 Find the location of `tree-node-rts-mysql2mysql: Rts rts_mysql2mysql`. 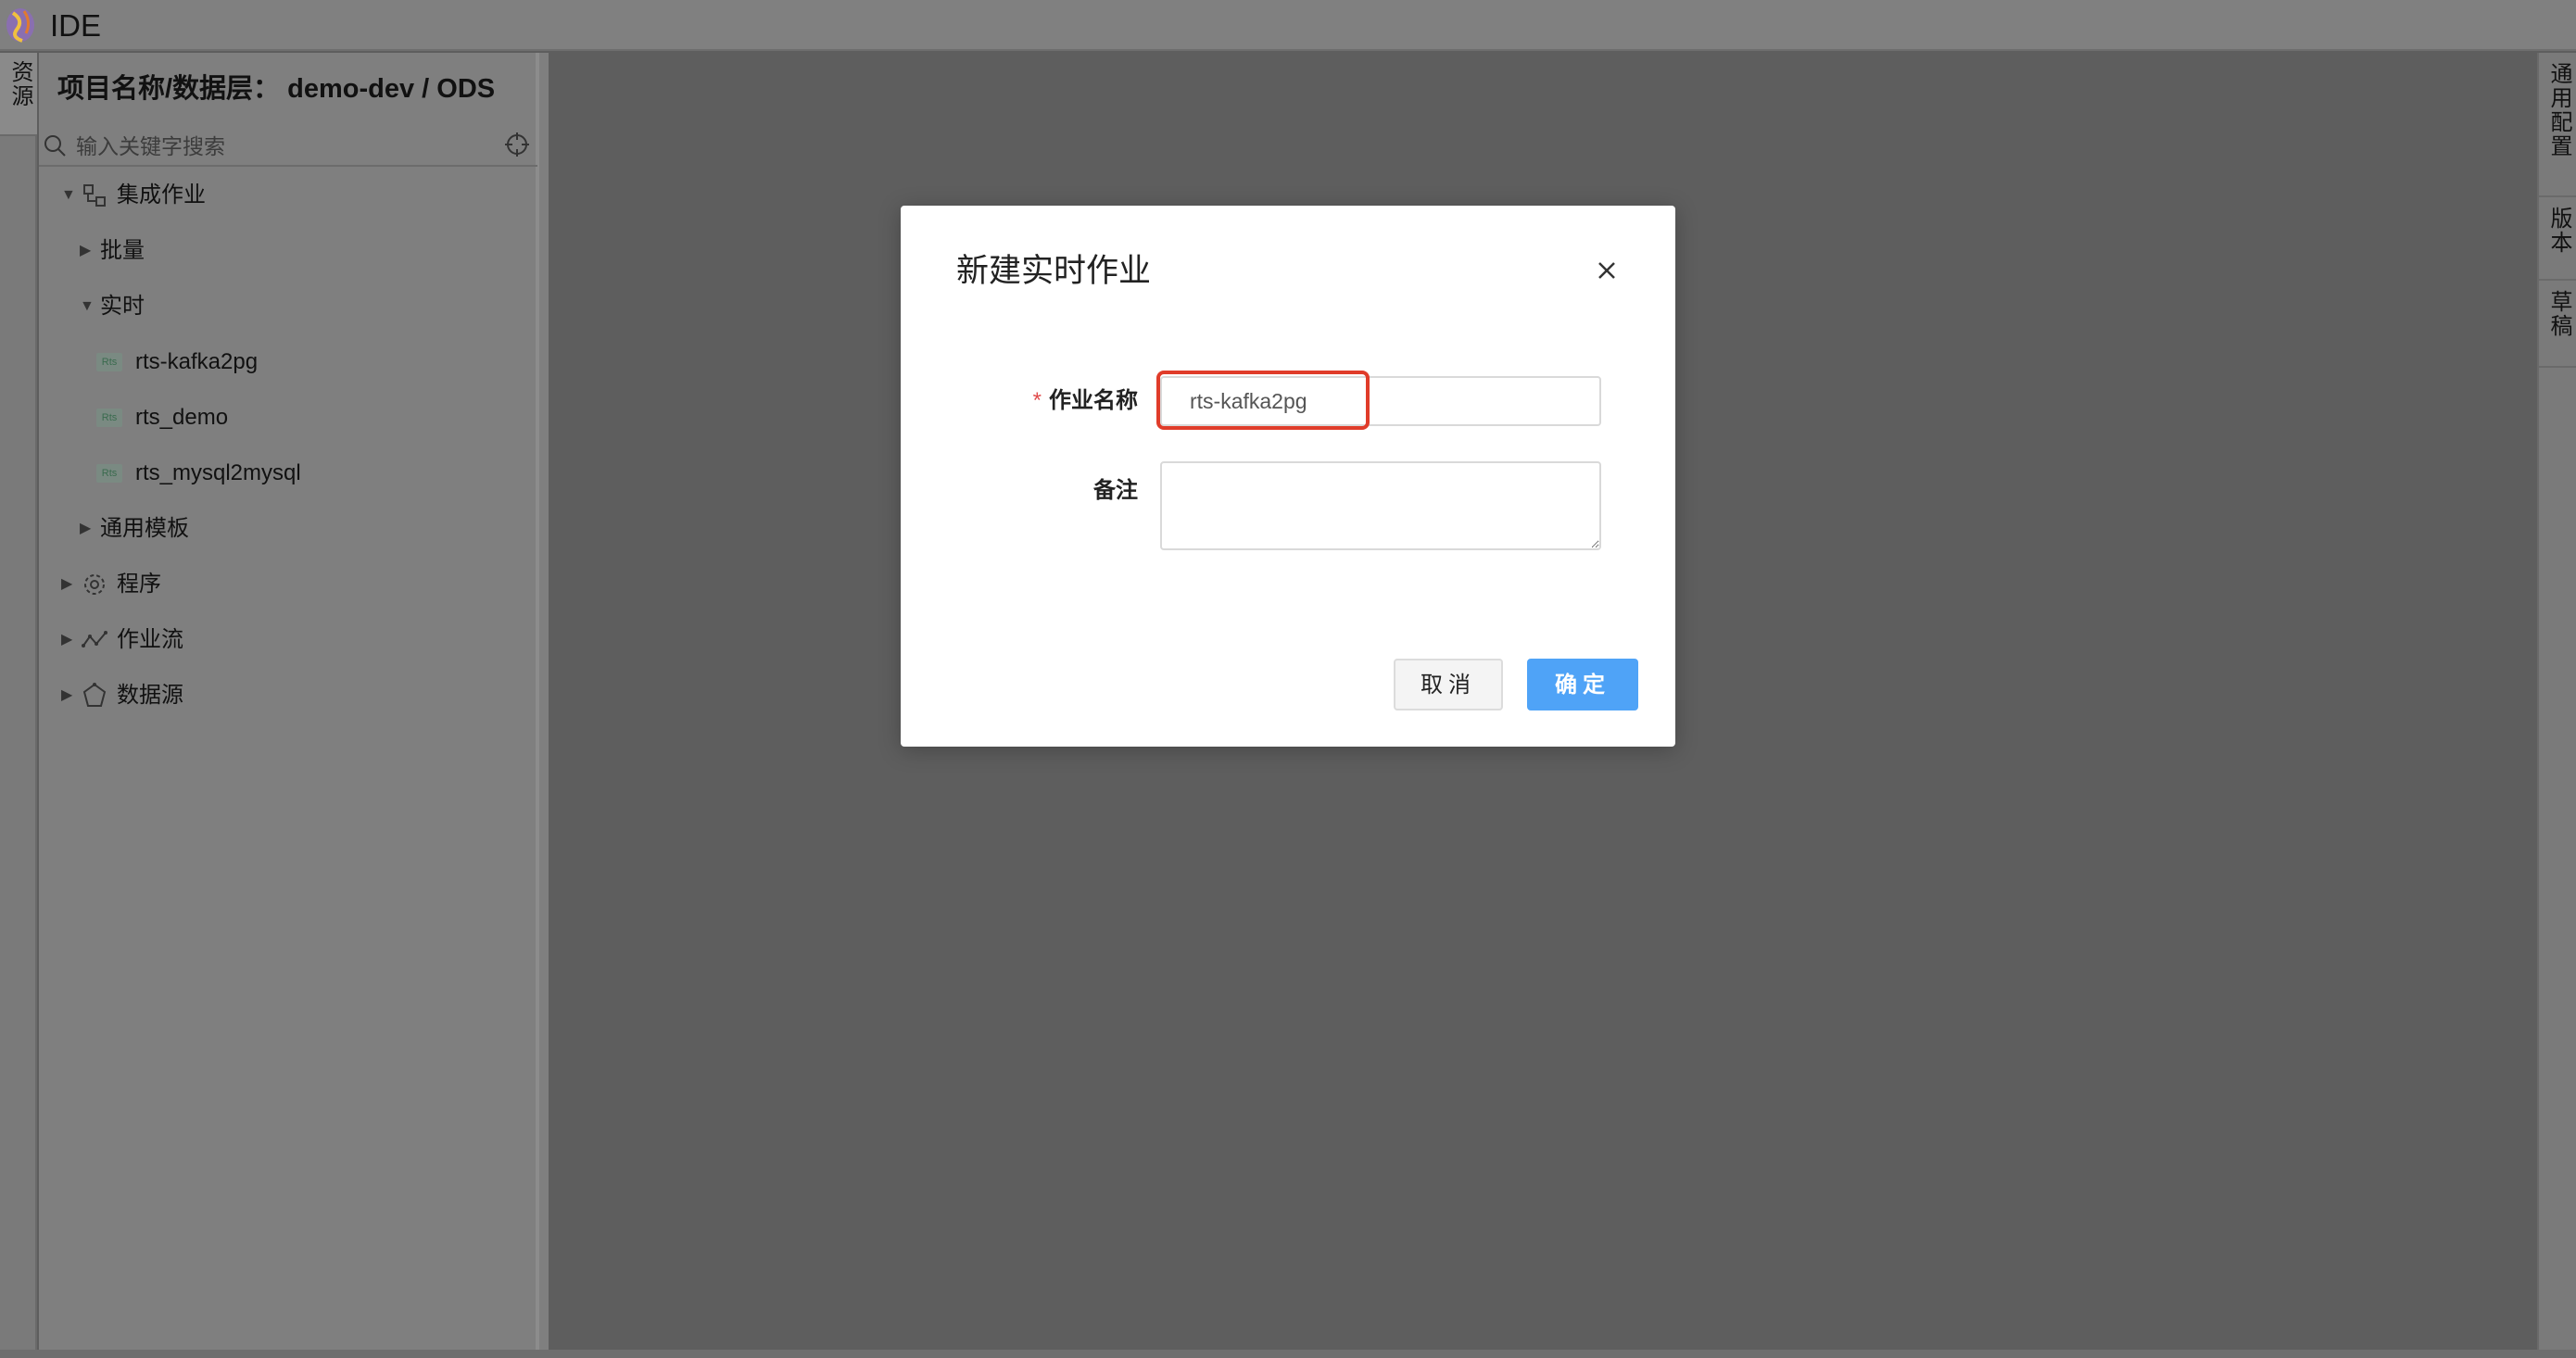

tree-node-rts-mysql2mysql: Rts rts_mysql2mysql is located at coordinates (198, 473).